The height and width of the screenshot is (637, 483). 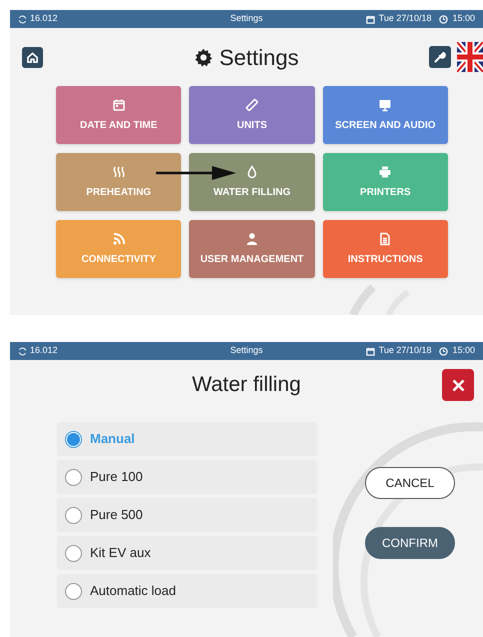 I want to click on settings-tile: WATER FILLING, so click(x=252, y=182).